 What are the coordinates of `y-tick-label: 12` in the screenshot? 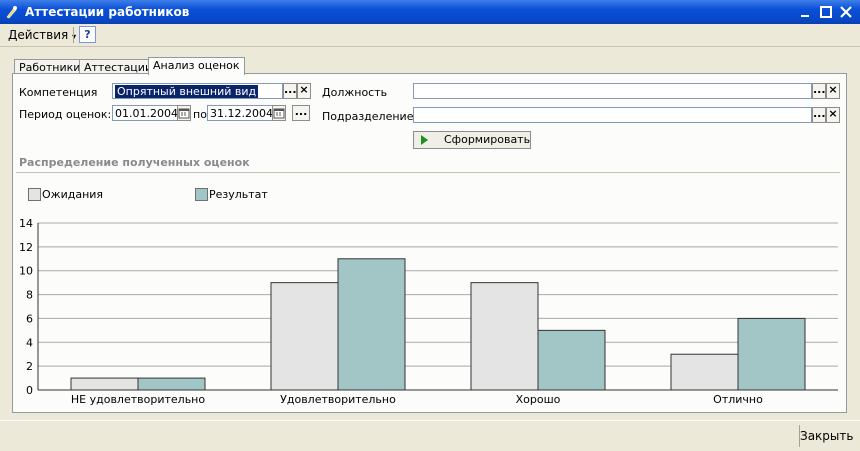 It's located at (26, 247).